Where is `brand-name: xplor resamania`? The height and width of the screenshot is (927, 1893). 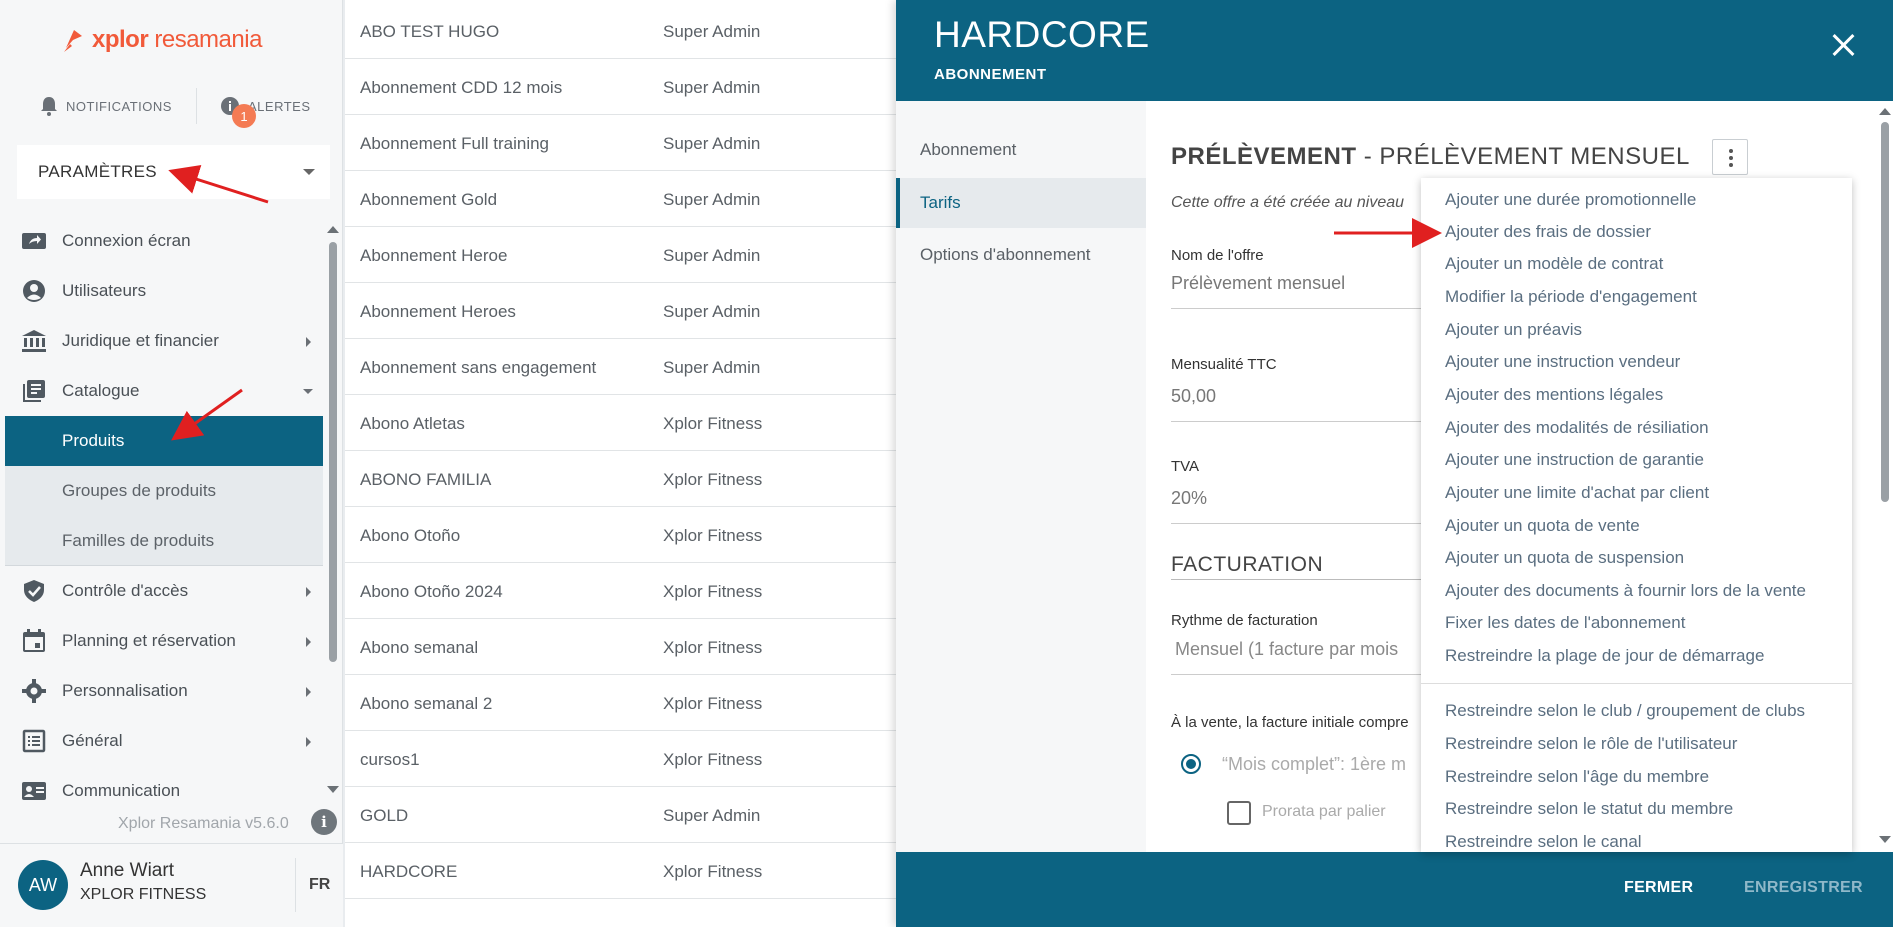
brand-name: xplor resamania is located at coordinates (177, 39).